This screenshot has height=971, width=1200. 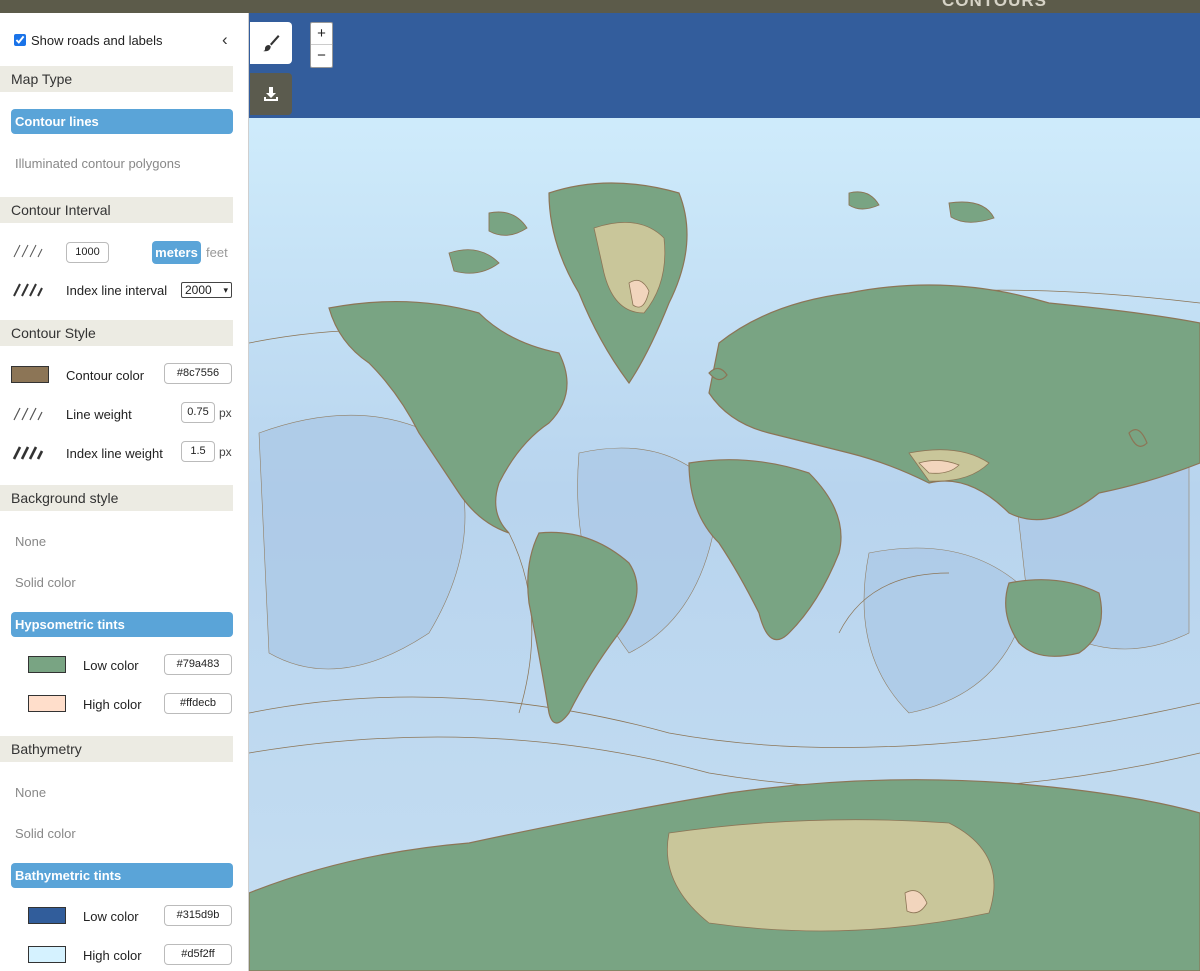 I want to click on chevron-down-icon: ▾, so click(x=225, y=290).